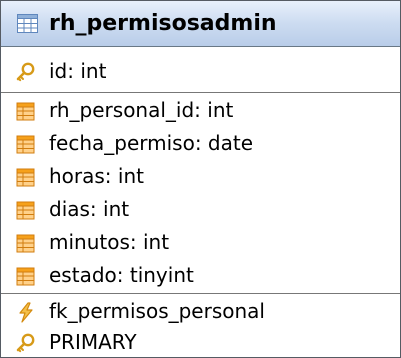  What do you see at coordinates (151, 143) in the screenshot?
I see `column-label: fecha_permiso: date` at bounding box center [151, 143].